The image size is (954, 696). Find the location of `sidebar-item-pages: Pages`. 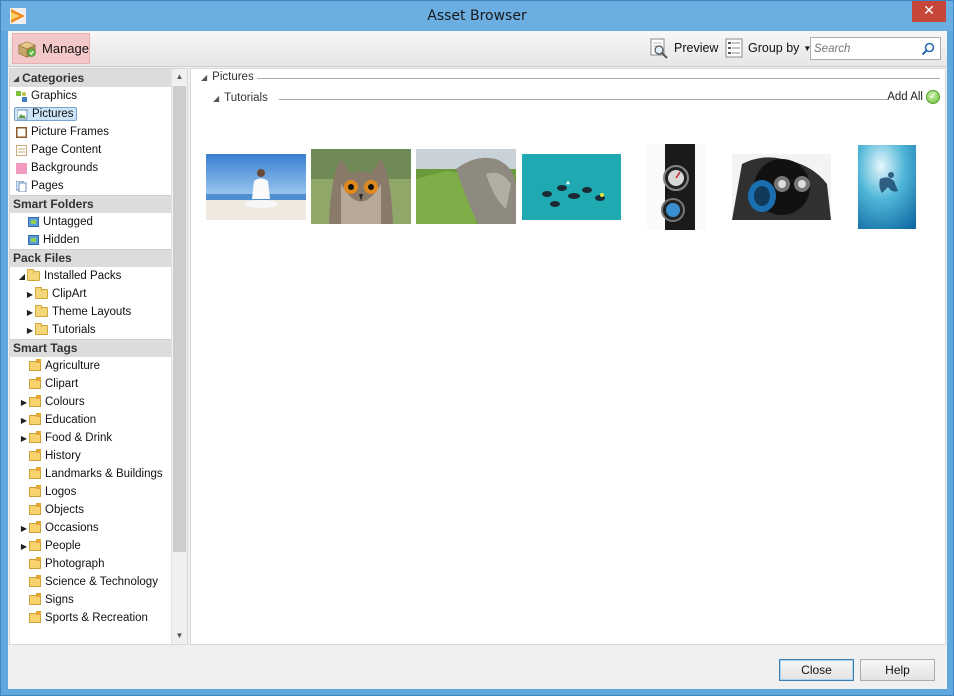

sidebar-item-pages: Pages is located at coordinates (90, 186).